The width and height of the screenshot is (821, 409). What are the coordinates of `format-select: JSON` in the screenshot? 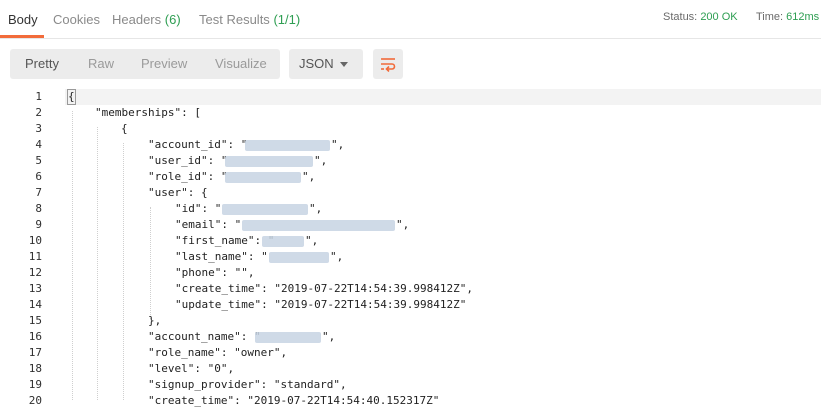 It's located at (326, 64).